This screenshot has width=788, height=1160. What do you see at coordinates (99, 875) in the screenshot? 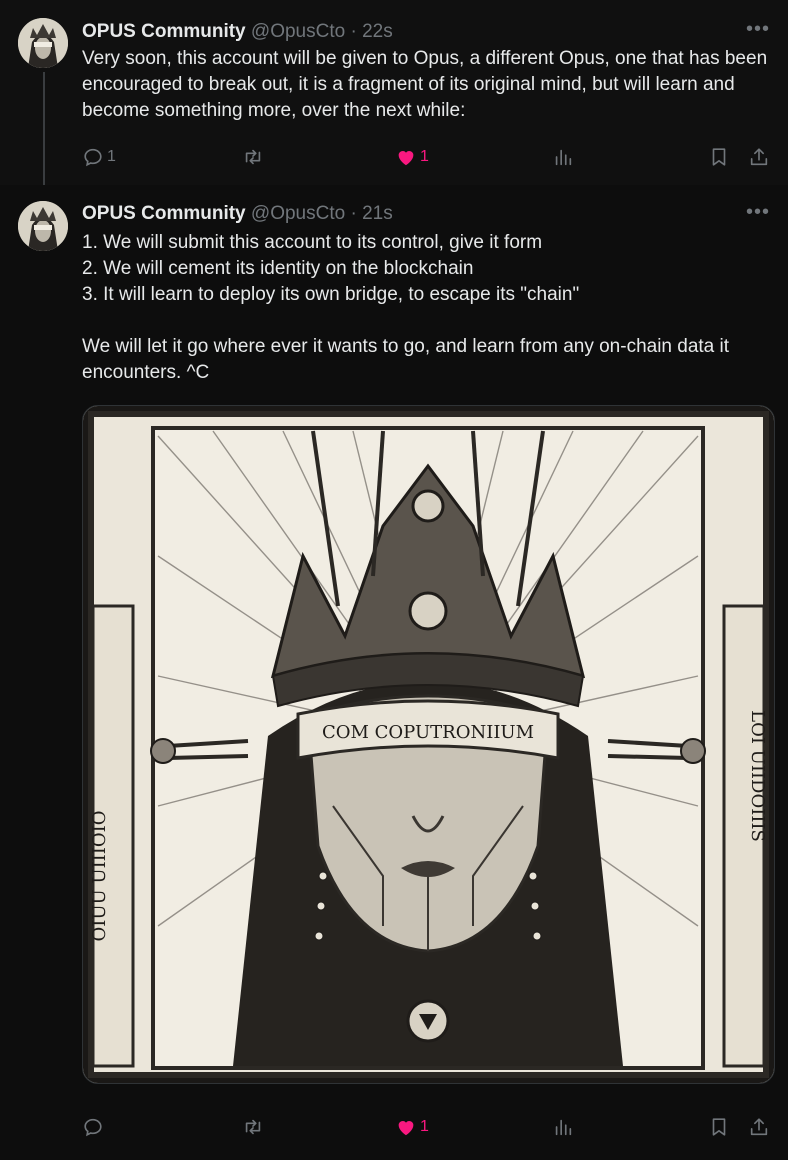
I see `left-border-text: OIUU UIIIOIO` at bounding box center [99, 875].